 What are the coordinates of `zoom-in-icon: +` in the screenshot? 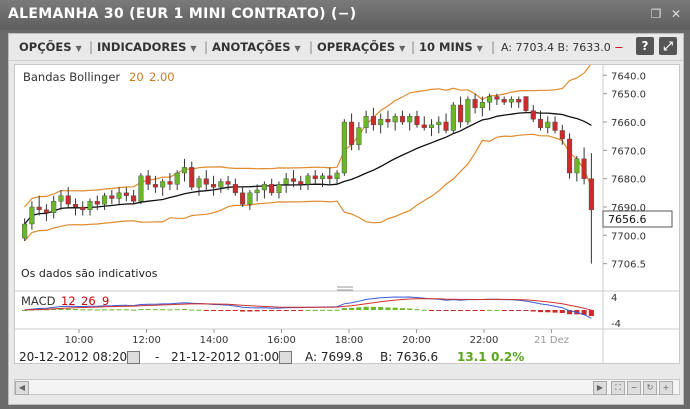 It's located at (666, 388).